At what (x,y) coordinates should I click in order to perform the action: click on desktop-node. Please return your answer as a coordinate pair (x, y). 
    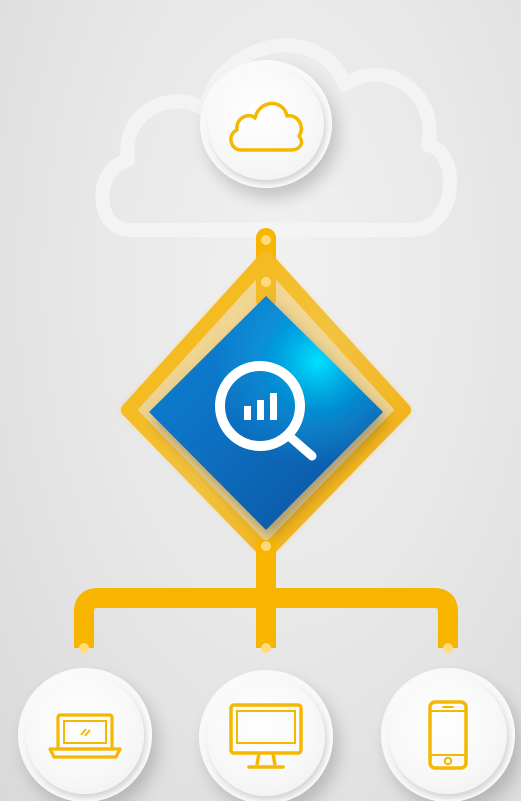
    Looking at the image, I should click on (266, 735).